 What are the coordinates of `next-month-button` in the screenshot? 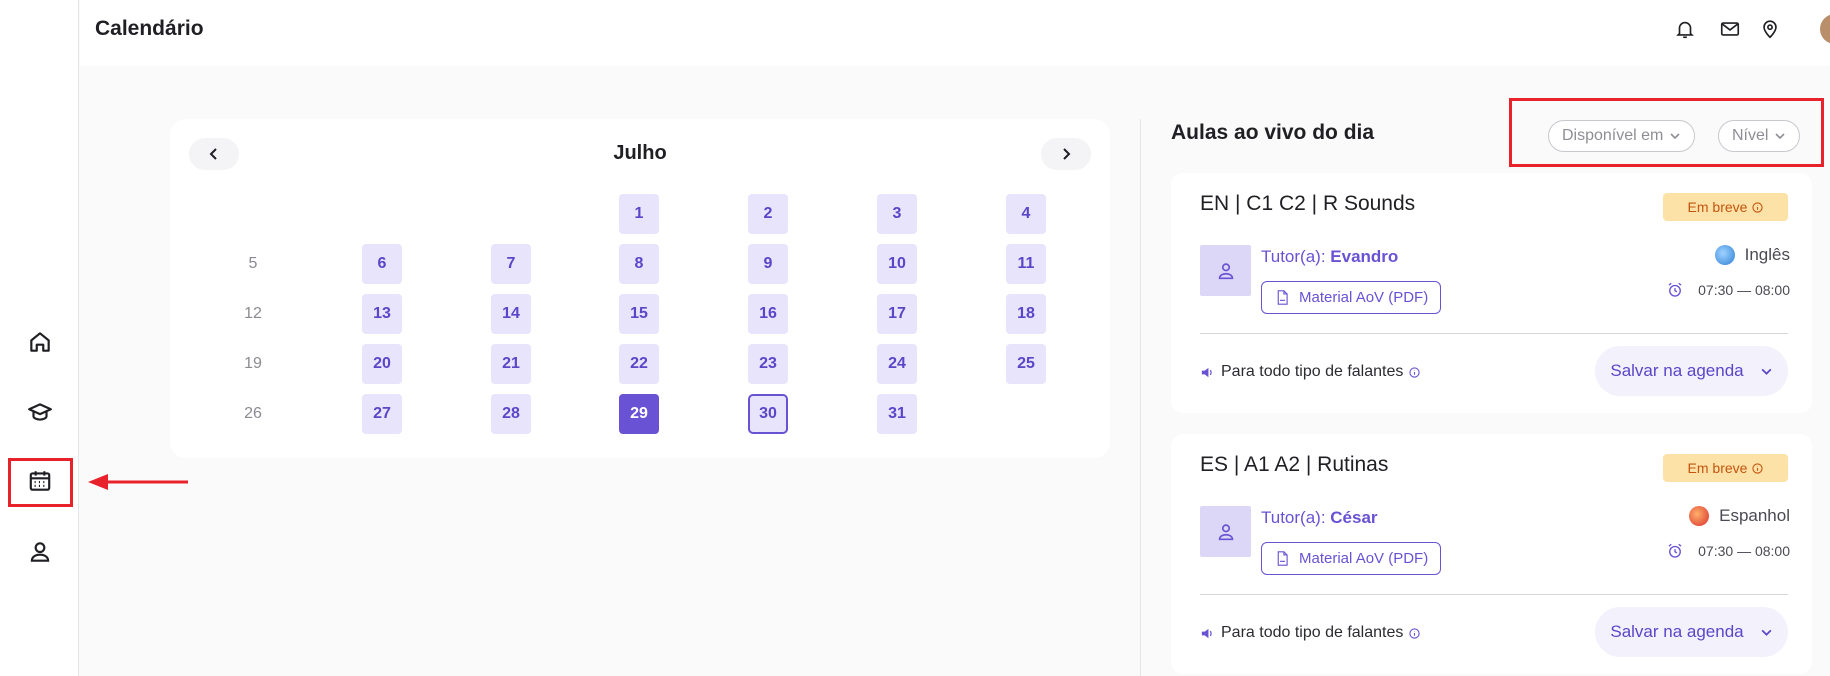 It's located at (1066, 154).